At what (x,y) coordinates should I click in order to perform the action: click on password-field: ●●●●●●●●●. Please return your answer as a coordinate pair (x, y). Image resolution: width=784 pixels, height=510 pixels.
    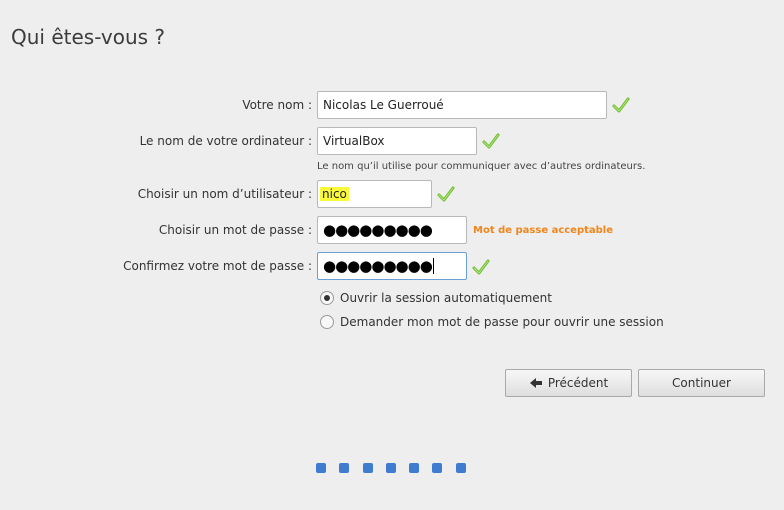
    Looking at the image, I should click on (392, 230).